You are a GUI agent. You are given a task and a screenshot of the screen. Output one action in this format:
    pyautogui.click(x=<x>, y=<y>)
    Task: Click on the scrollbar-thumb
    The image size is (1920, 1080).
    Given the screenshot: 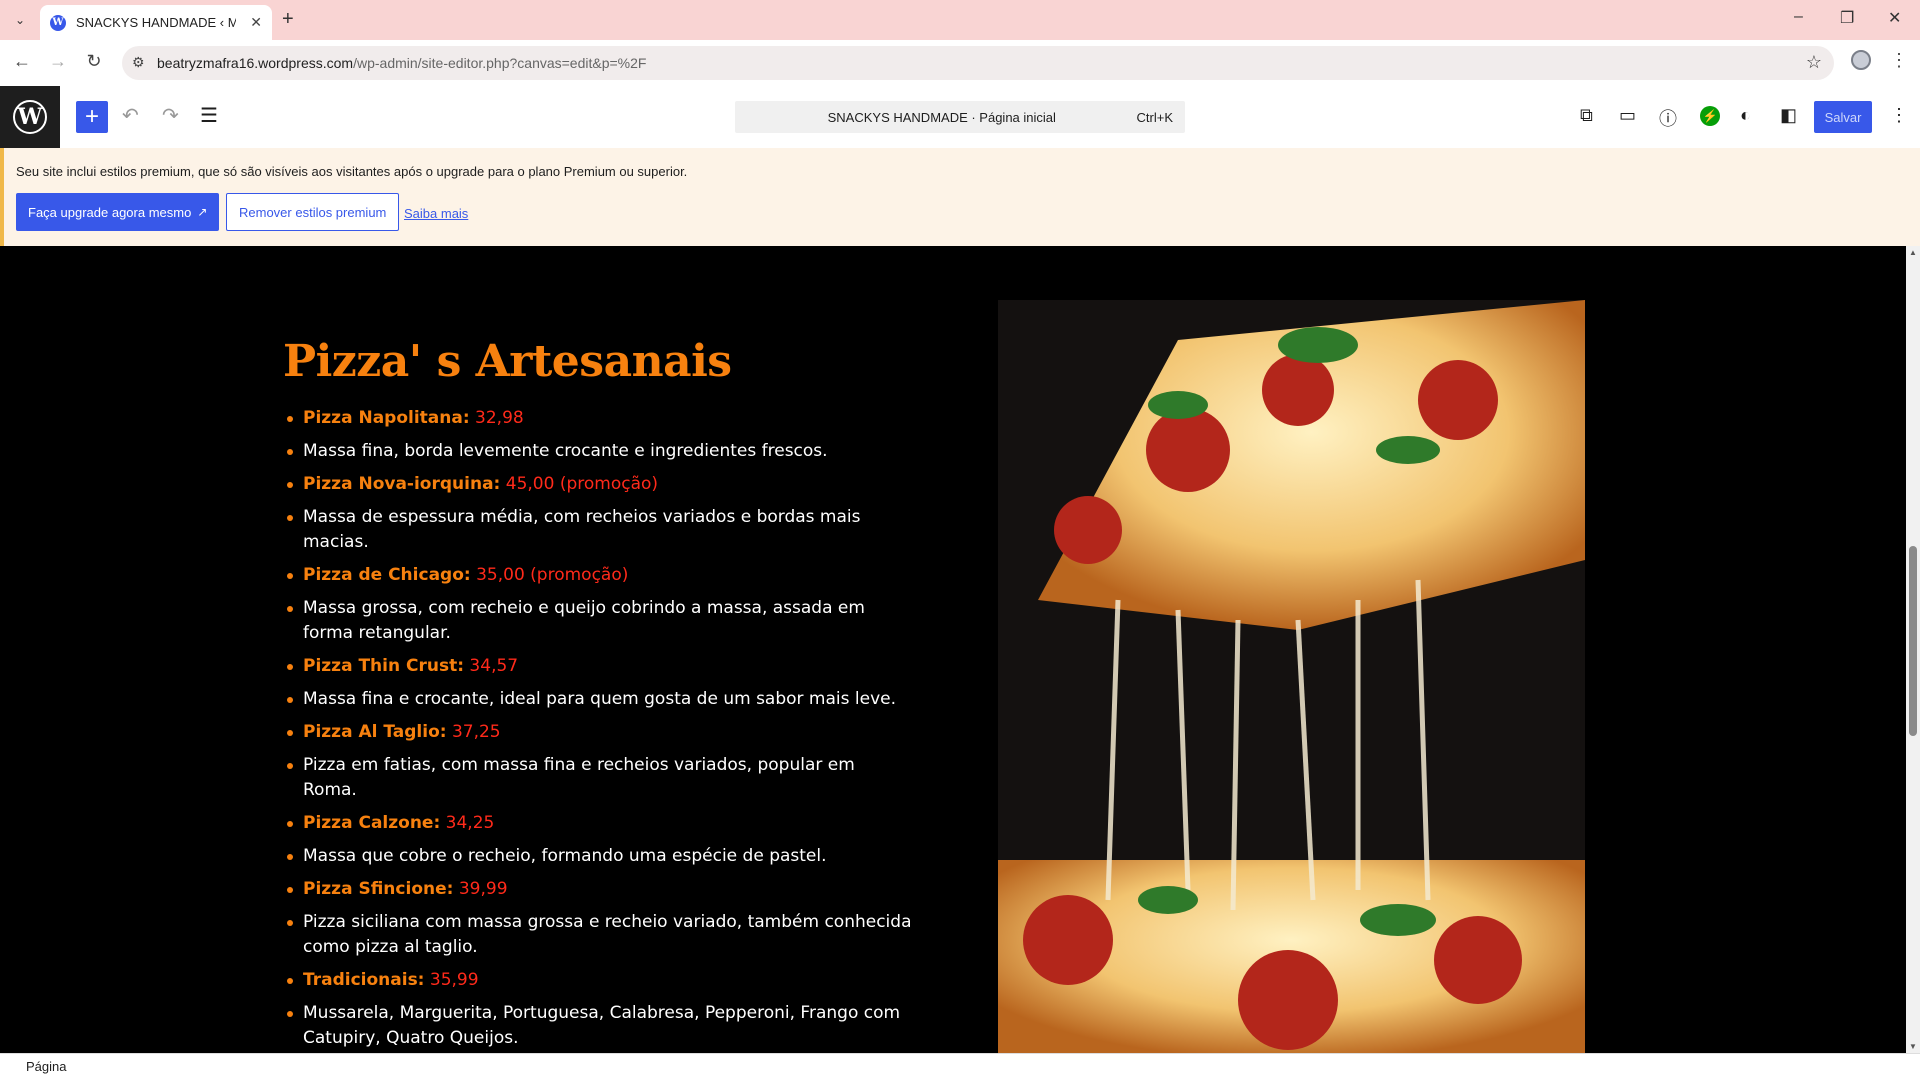 What is the action you would take?
    pyautogui.click(x=1913, y=641)
    